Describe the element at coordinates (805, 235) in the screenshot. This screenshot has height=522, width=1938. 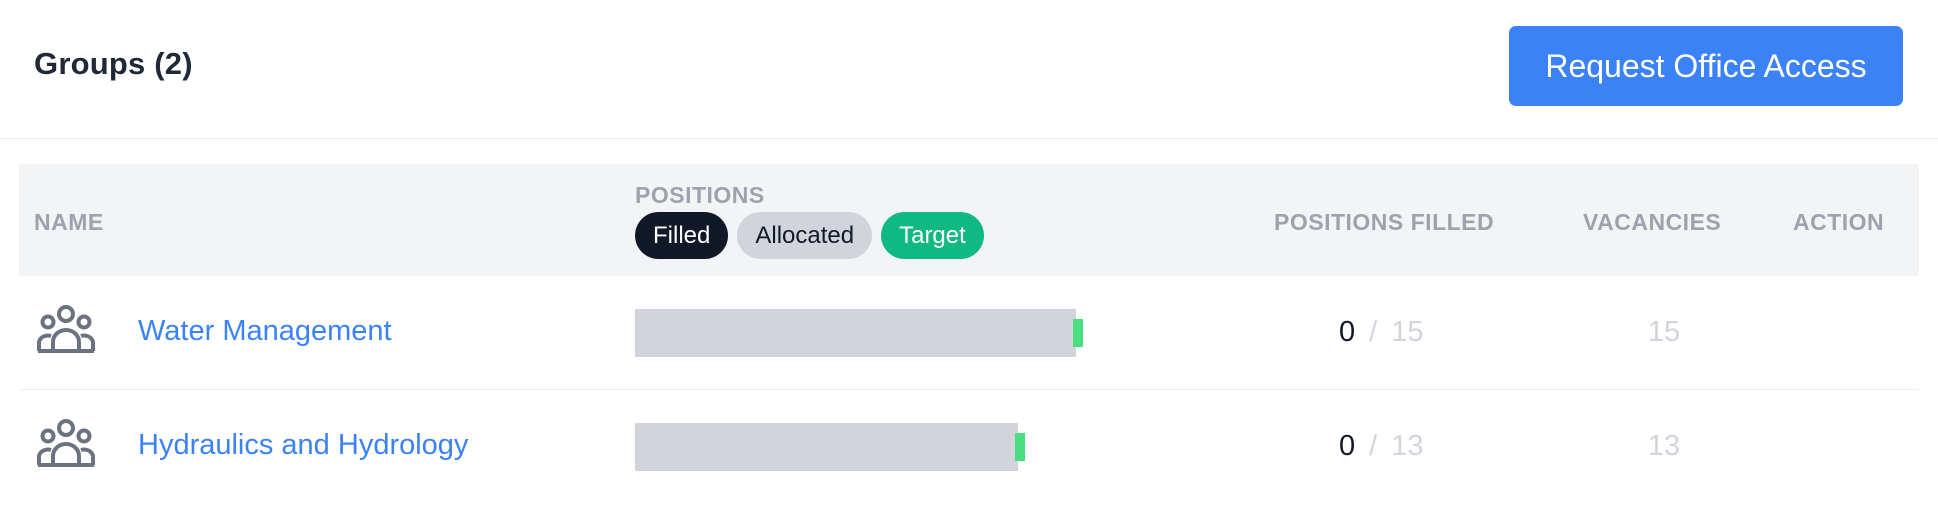
I see `legend-allocated: Allocated` at that location.